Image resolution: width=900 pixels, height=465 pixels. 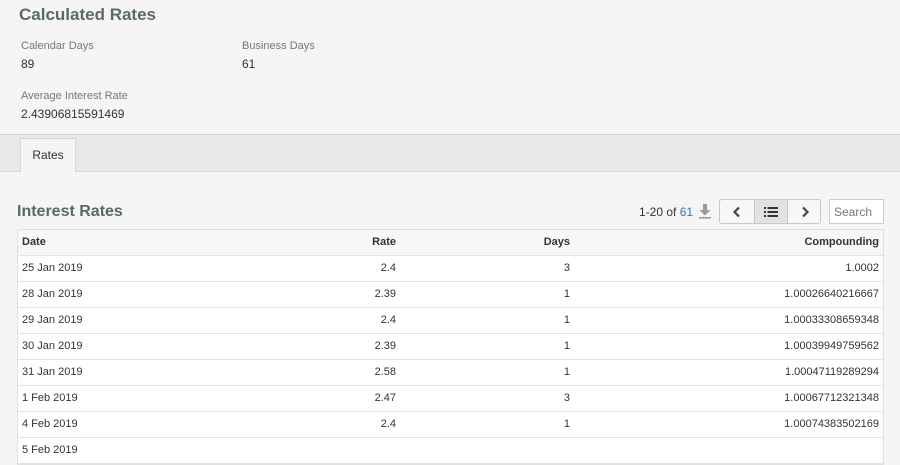 What do you see at coordinates (831, 320) in the screenshot?
I see `compounding-cell: 1.00033308659348` at bounding box center [831, 320].